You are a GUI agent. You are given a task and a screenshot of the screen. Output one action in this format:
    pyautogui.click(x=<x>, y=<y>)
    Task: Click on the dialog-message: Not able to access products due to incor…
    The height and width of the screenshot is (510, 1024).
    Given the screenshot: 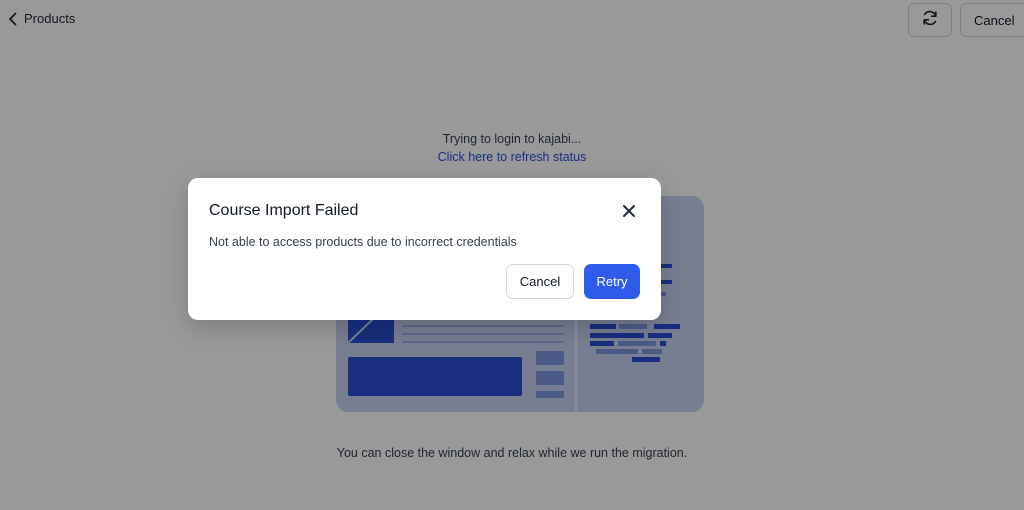 What is the action you would take?
    pyautogui.click(x=363, y=242)
    